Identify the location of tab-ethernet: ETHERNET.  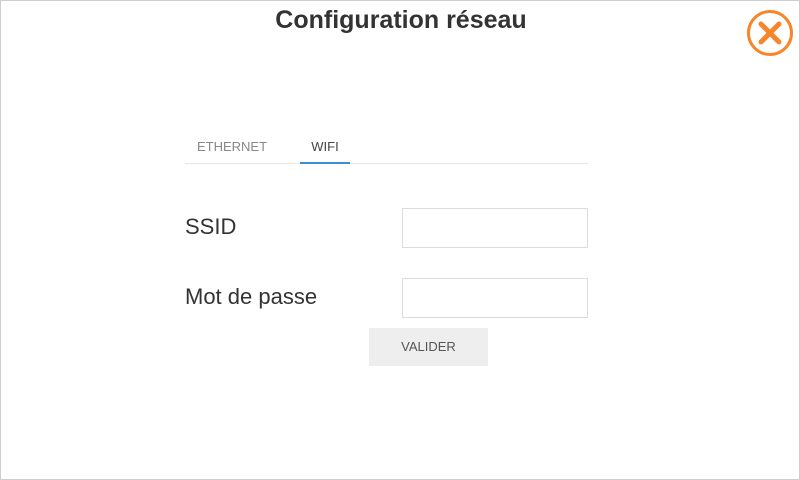
(232, 146).